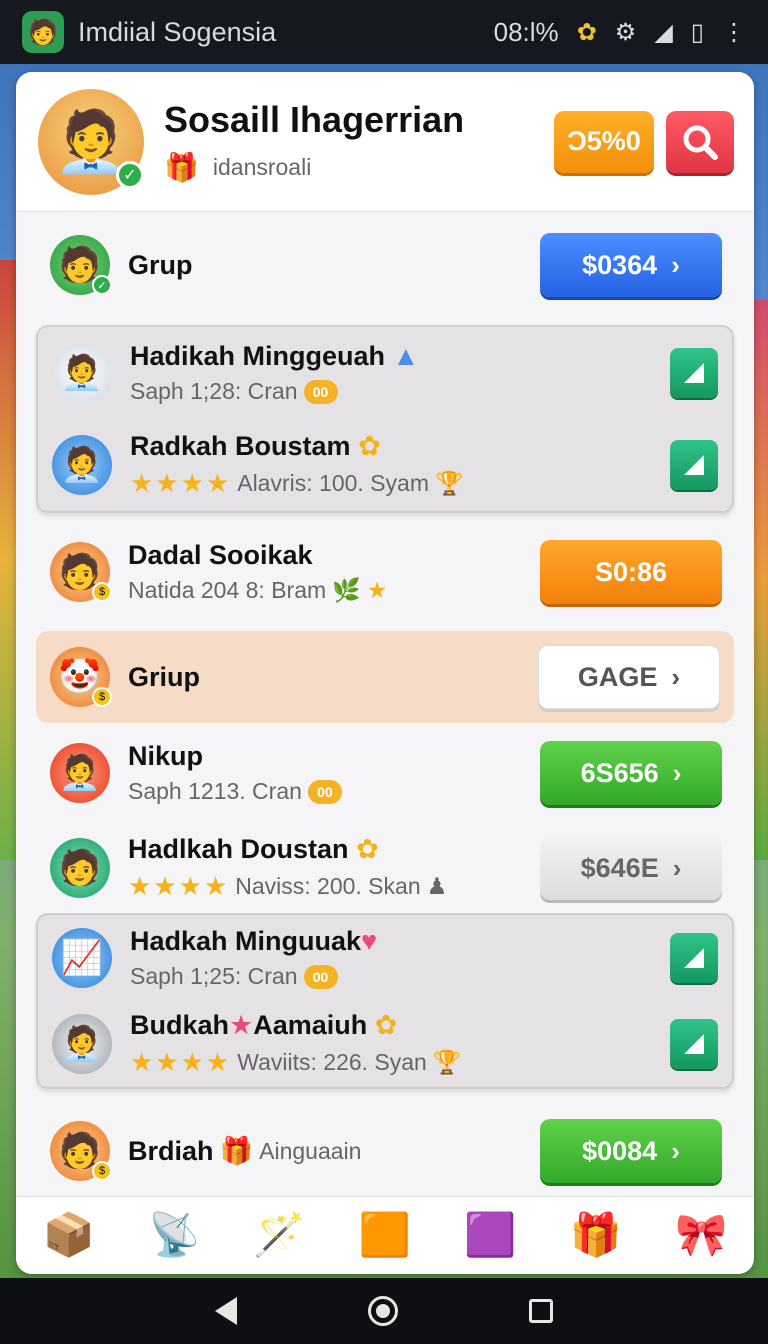 This screenshot has width=768, height=1344. What do you see at coordinates (69, 1235) in the screenshot?
I see `boxes-icon: 📦` at bounding box center [69, 1235].